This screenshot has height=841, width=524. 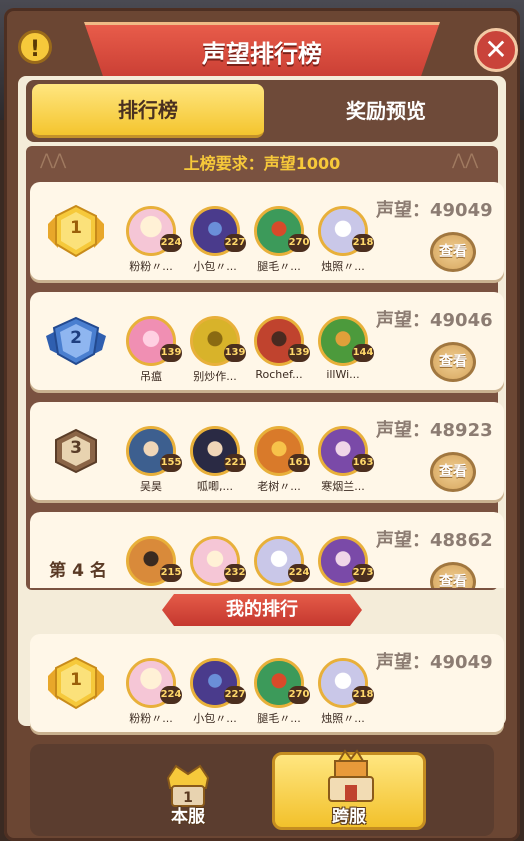 What do you see at coordinates (188, 785) in the screenshot?
I see `crown-server-icon: 1` at bounding box center [188, 785].